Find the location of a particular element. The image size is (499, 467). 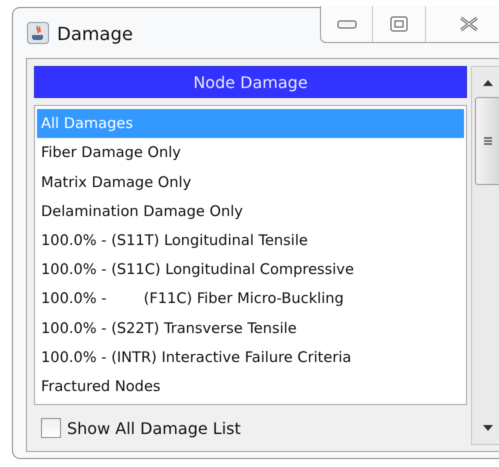

list-item: 100.0% - (INTR) Interactive Failure Criteria is located at coordinates (250, 357).